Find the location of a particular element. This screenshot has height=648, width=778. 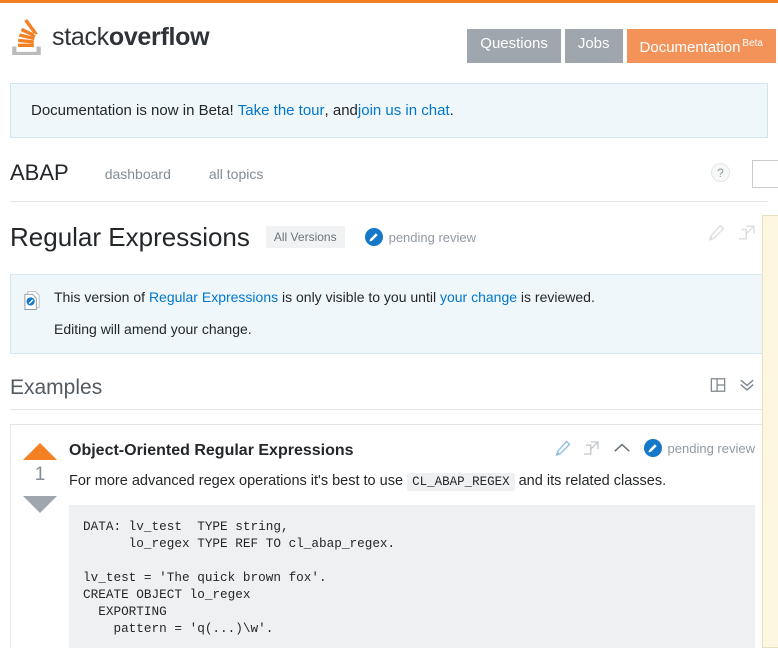

tagnav-link-all-topics: all topics is located at coordinates (236, 174).